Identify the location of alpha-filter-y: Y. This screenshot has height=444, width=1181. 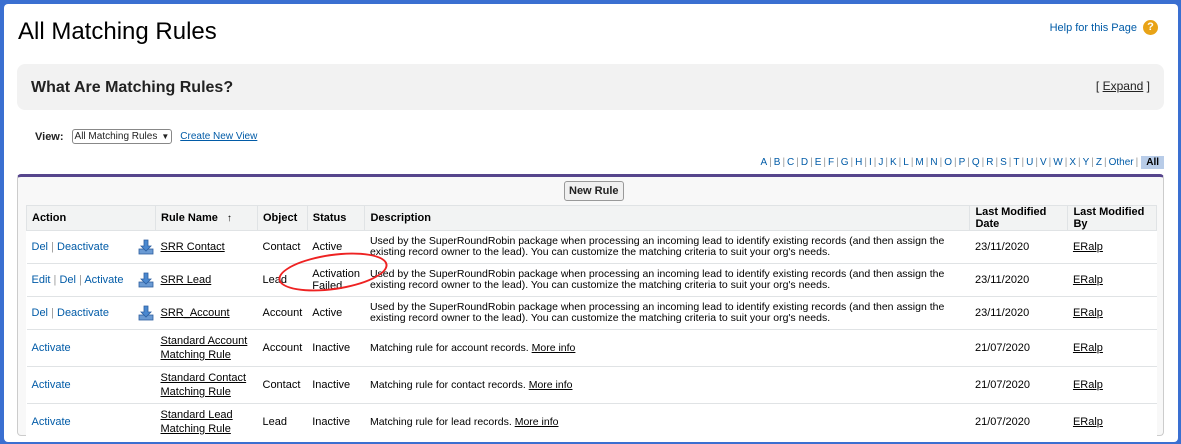
(1086, 162).